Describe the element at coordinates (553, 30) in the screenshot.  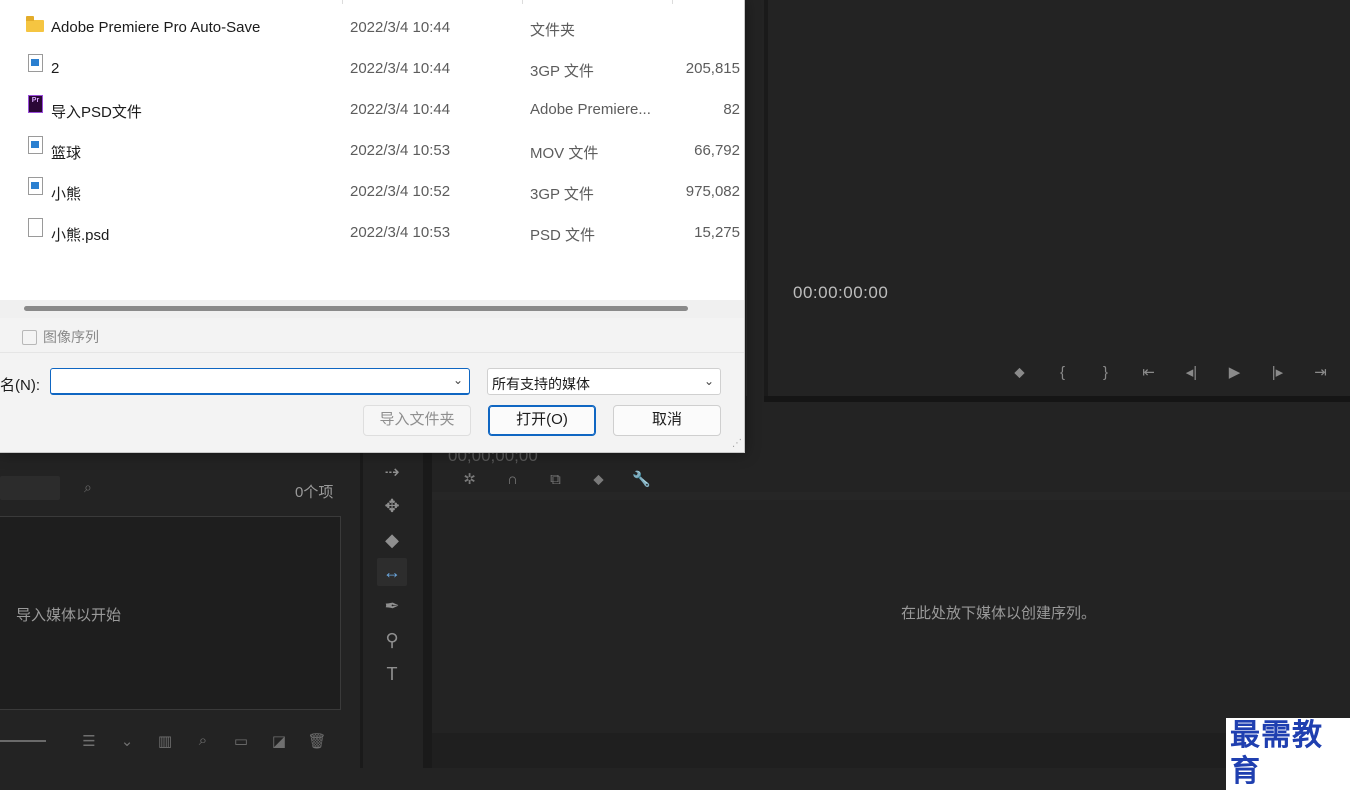
I see `file-type: 文件夹` at that location.